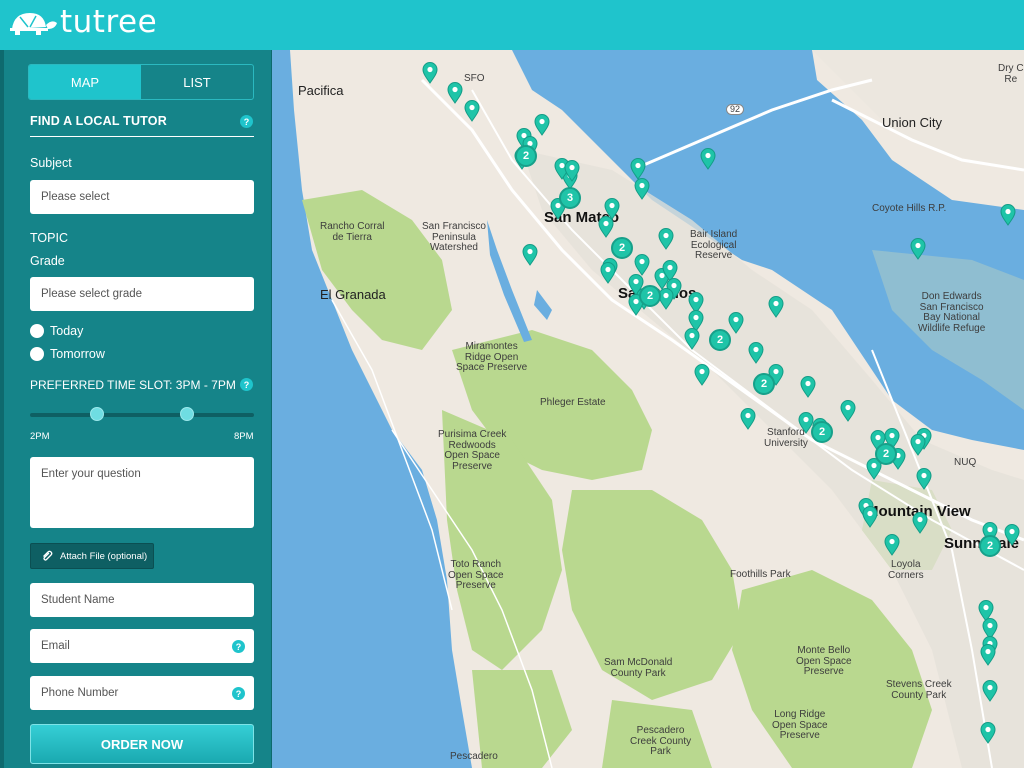  What do you see at coordinates (919, 690) in the screenshot?
I see `map-label-stevens-creek: Stevens Creek County Park` at bounding box center [919, 690].